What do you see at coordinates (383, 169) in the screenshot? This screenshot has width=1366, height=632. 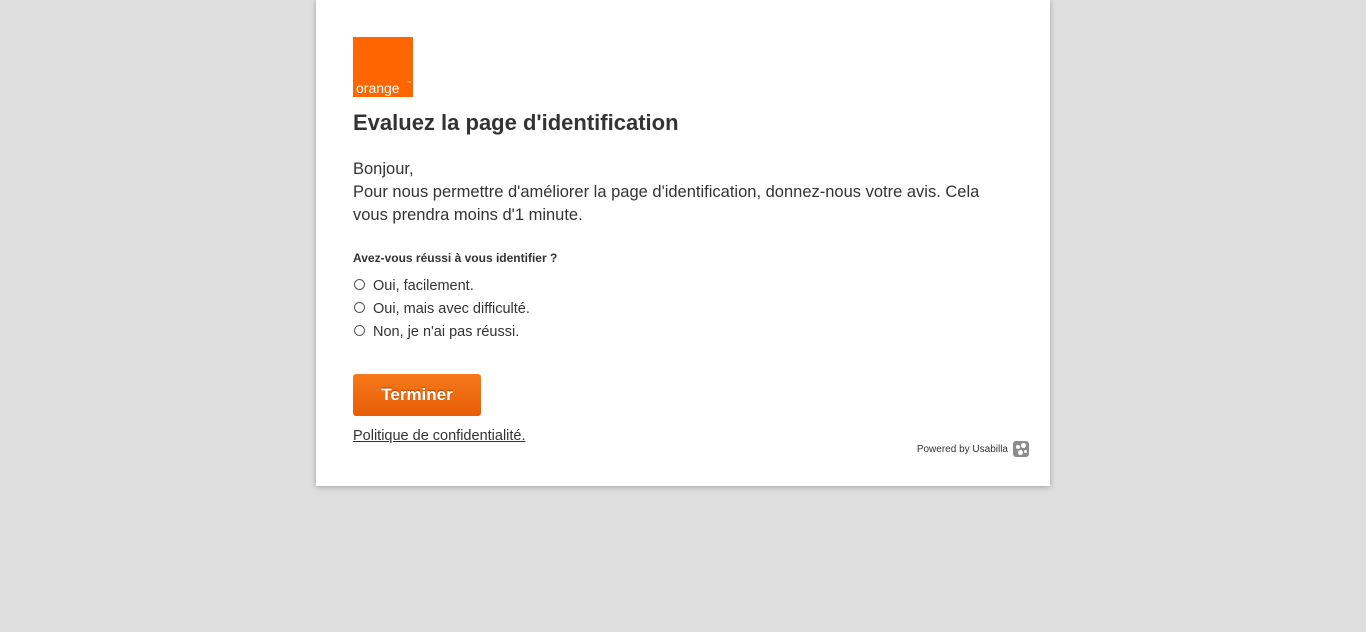 I see `greeting: Bonjour,` at bounding box center [383, 169].